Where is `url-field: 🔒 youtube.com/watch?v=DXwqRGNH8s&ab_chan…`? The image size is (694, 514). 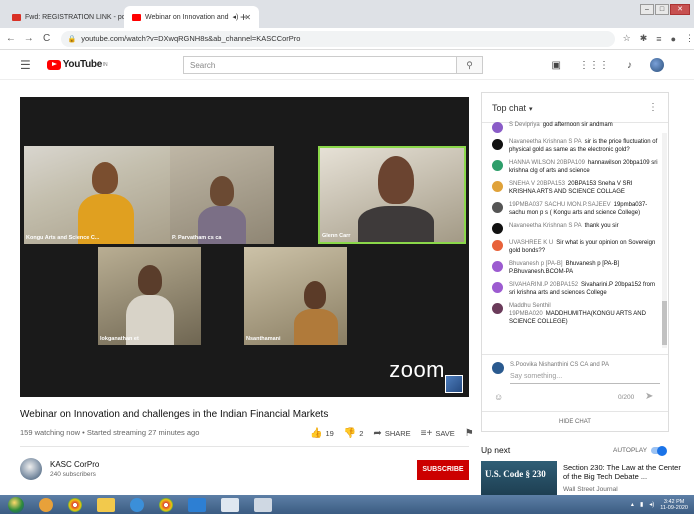 url-field: 🔒 youtube.com/watch?v=DXwqRGNH8s&ab_chan… is located at coordinates (338, 38).